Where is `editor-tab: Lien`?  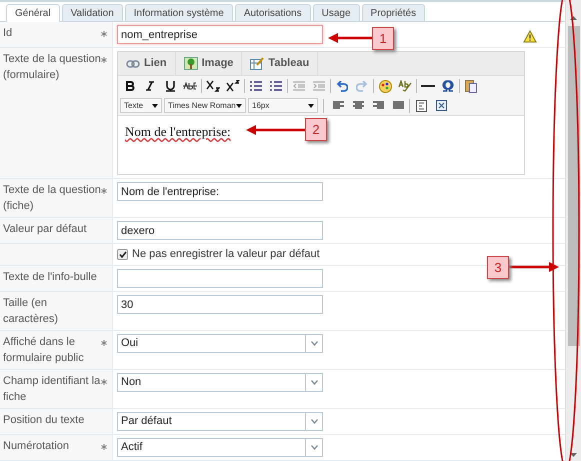
editor-tab: Lien is located at coordinates (147, 63).